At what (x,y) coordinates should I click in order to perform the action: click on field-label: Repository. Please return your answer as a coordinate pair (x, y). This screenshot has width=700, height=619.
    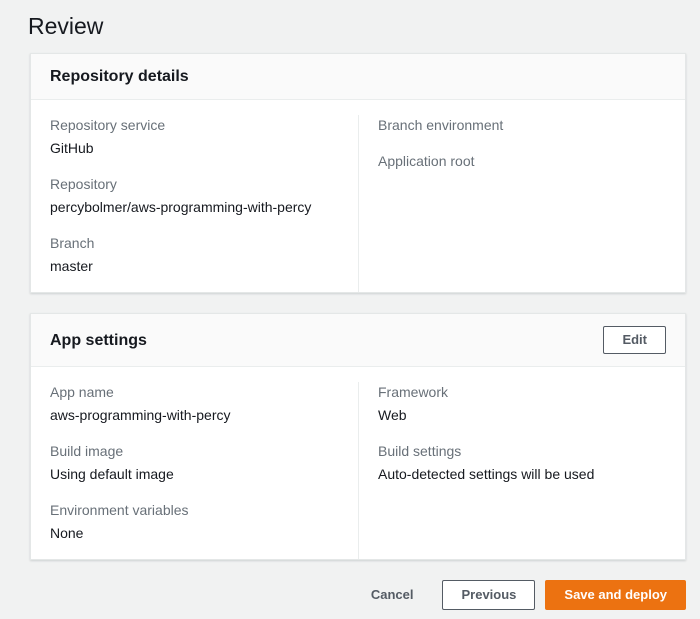
    Looking at the image, I should click on (83, 184).